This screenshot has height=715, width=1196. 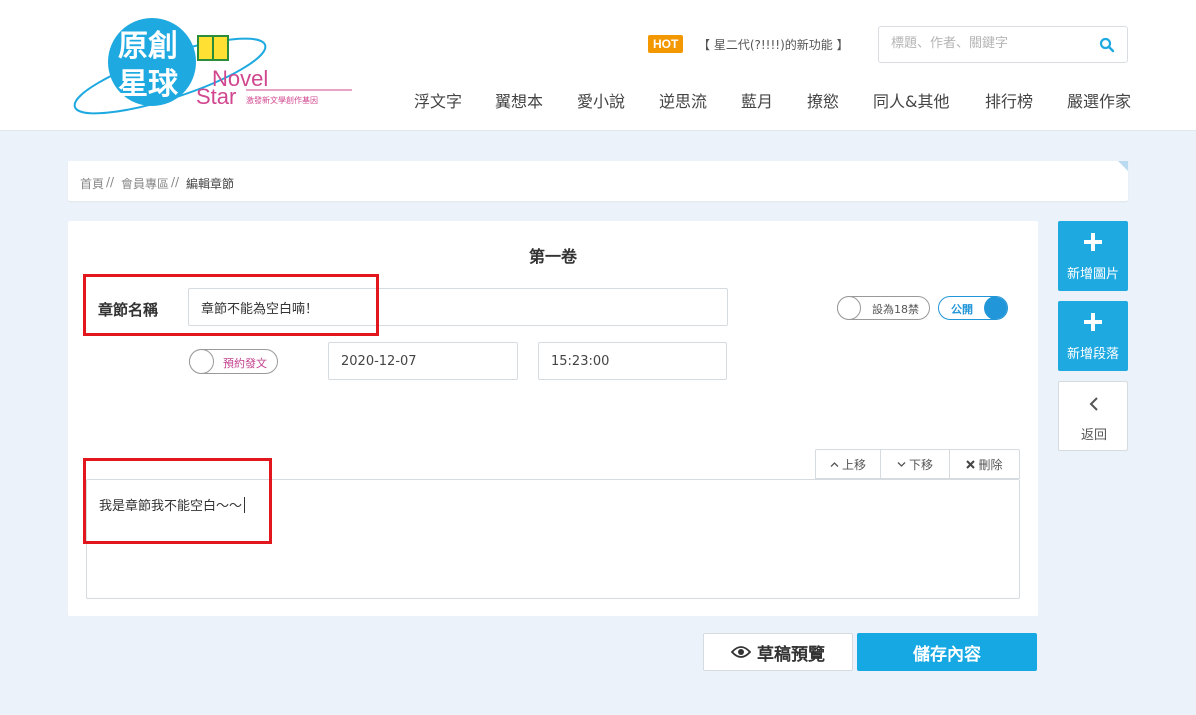 I want to click on delete-label: 刪除, so click(x=990, y=464).